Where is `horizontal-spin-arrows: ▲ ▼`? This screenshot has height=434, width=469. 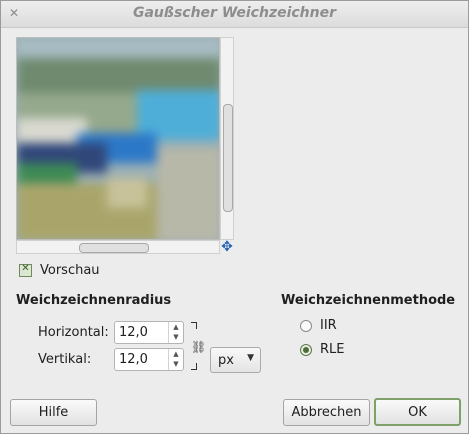 horizontal-spin-arrows: ▲ ▼ is located at coordinates (175, 332).